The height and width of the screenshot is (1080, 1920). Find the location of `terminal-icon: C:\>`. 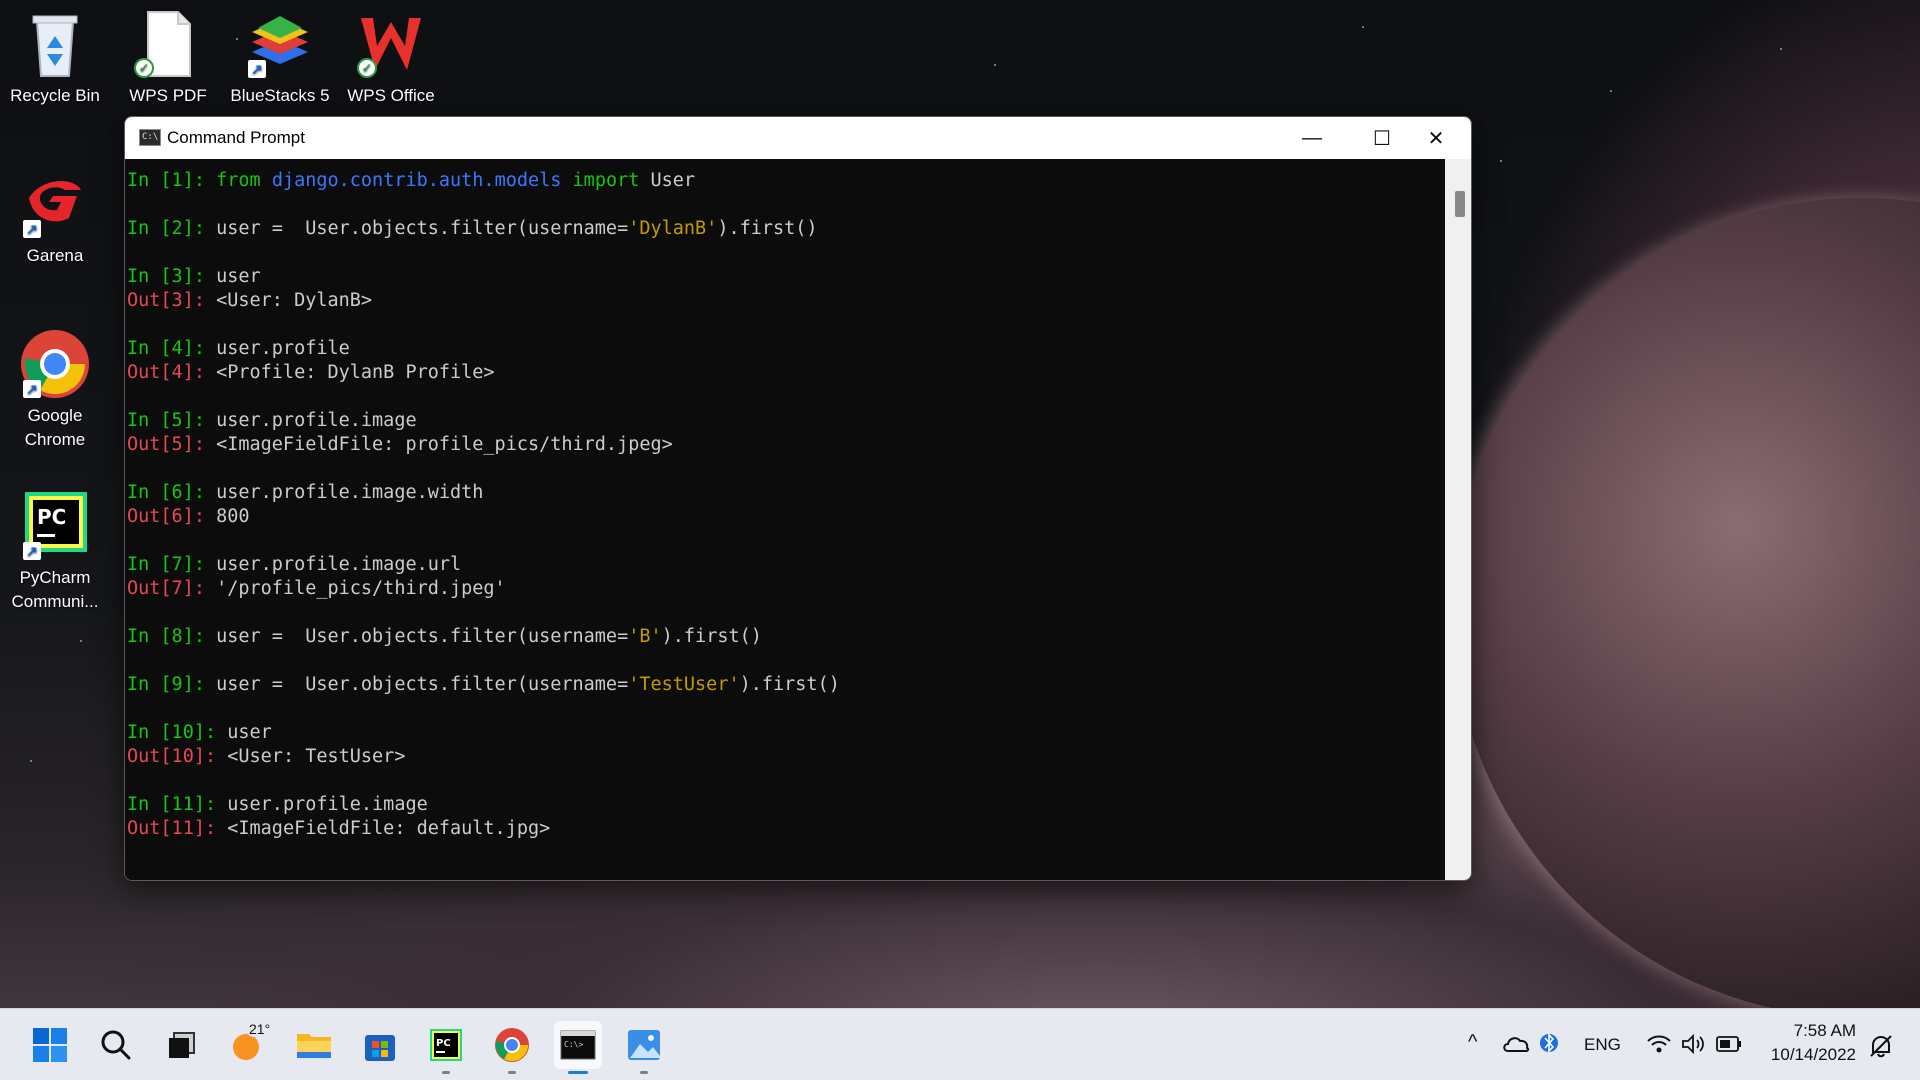

terminal-icon: C:\> is located at coordinates (578, 1045).